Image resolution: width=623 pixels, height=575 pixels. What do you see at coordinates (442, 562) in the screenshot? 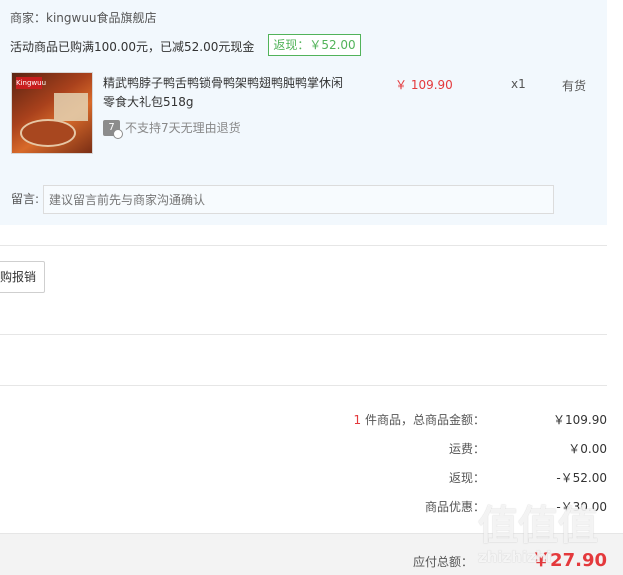
I see `payable-label: 应付总额：` at bounding box center [442, 562].